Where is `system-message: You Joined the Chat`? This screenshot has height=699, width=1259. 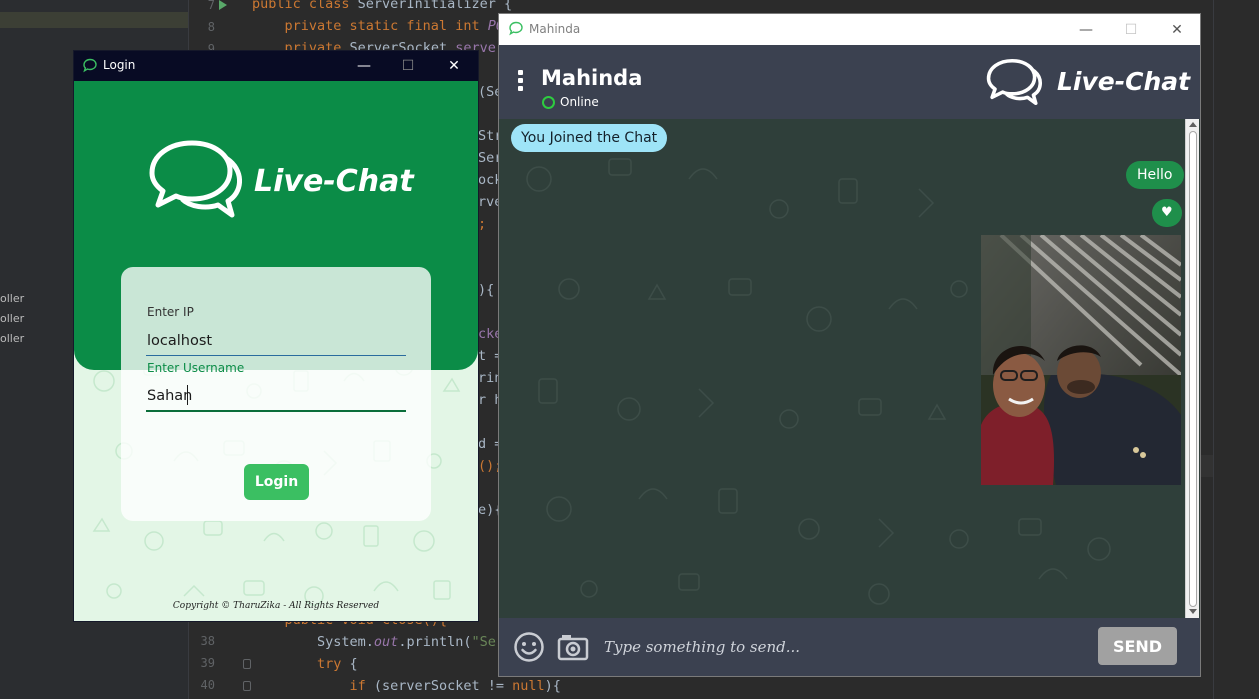 system-message: You Joined the Chat is located at coordinates (589, 138).